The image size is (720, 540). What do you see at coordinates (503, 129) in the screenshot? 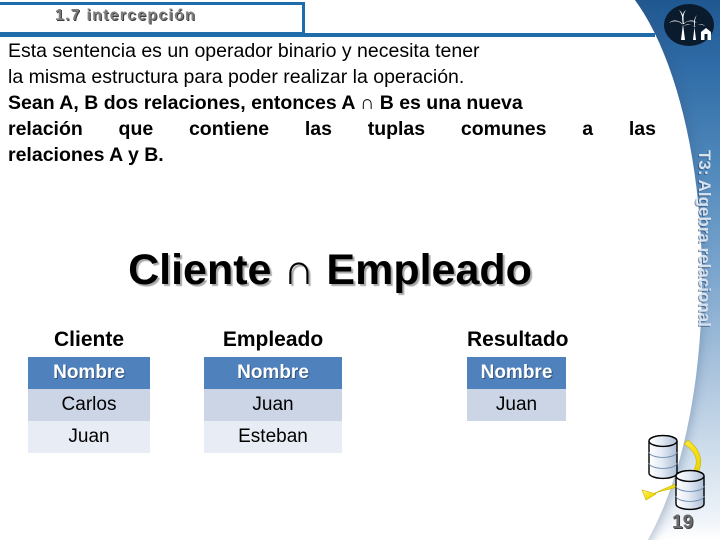
I see `body-word: comunes` at bounding box center [503, 129].